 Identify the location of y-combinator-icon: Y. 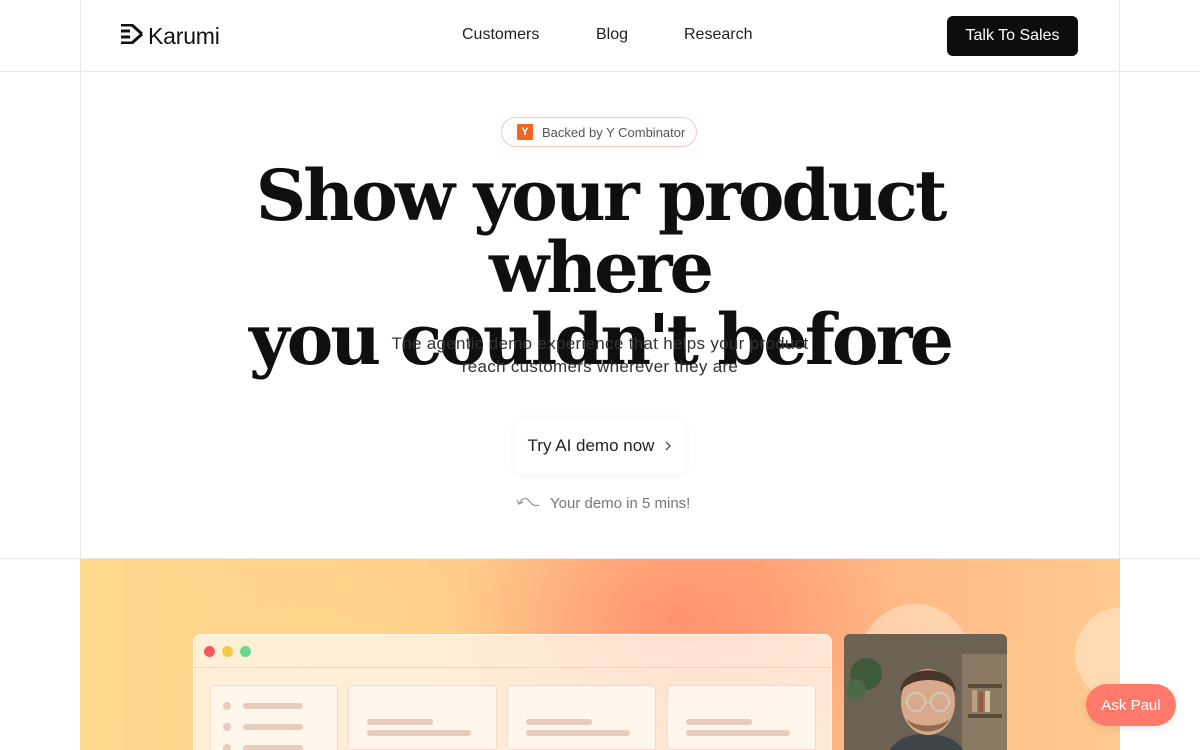
(525, 132).